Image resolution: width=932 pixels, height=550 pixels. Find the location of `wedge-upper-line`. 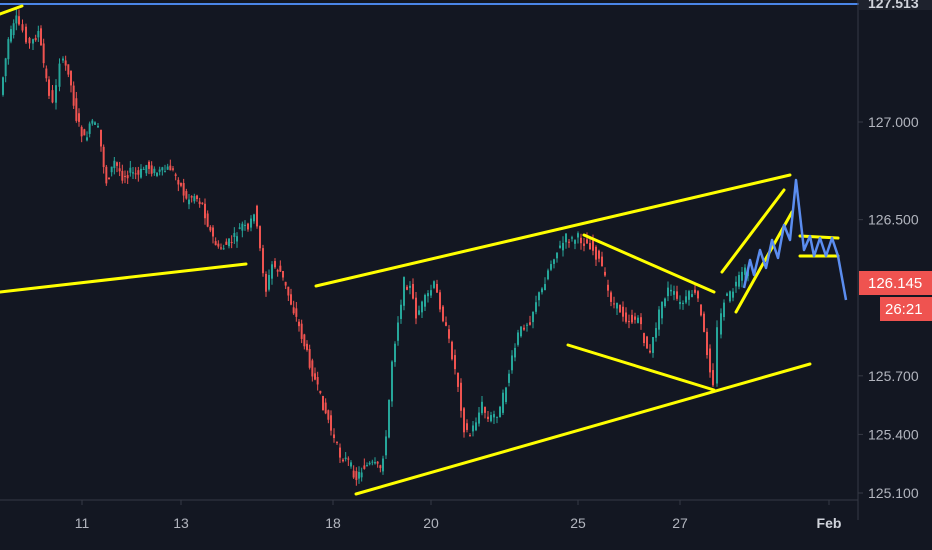

wedge-upper-line is located at coordinates (649, 263).